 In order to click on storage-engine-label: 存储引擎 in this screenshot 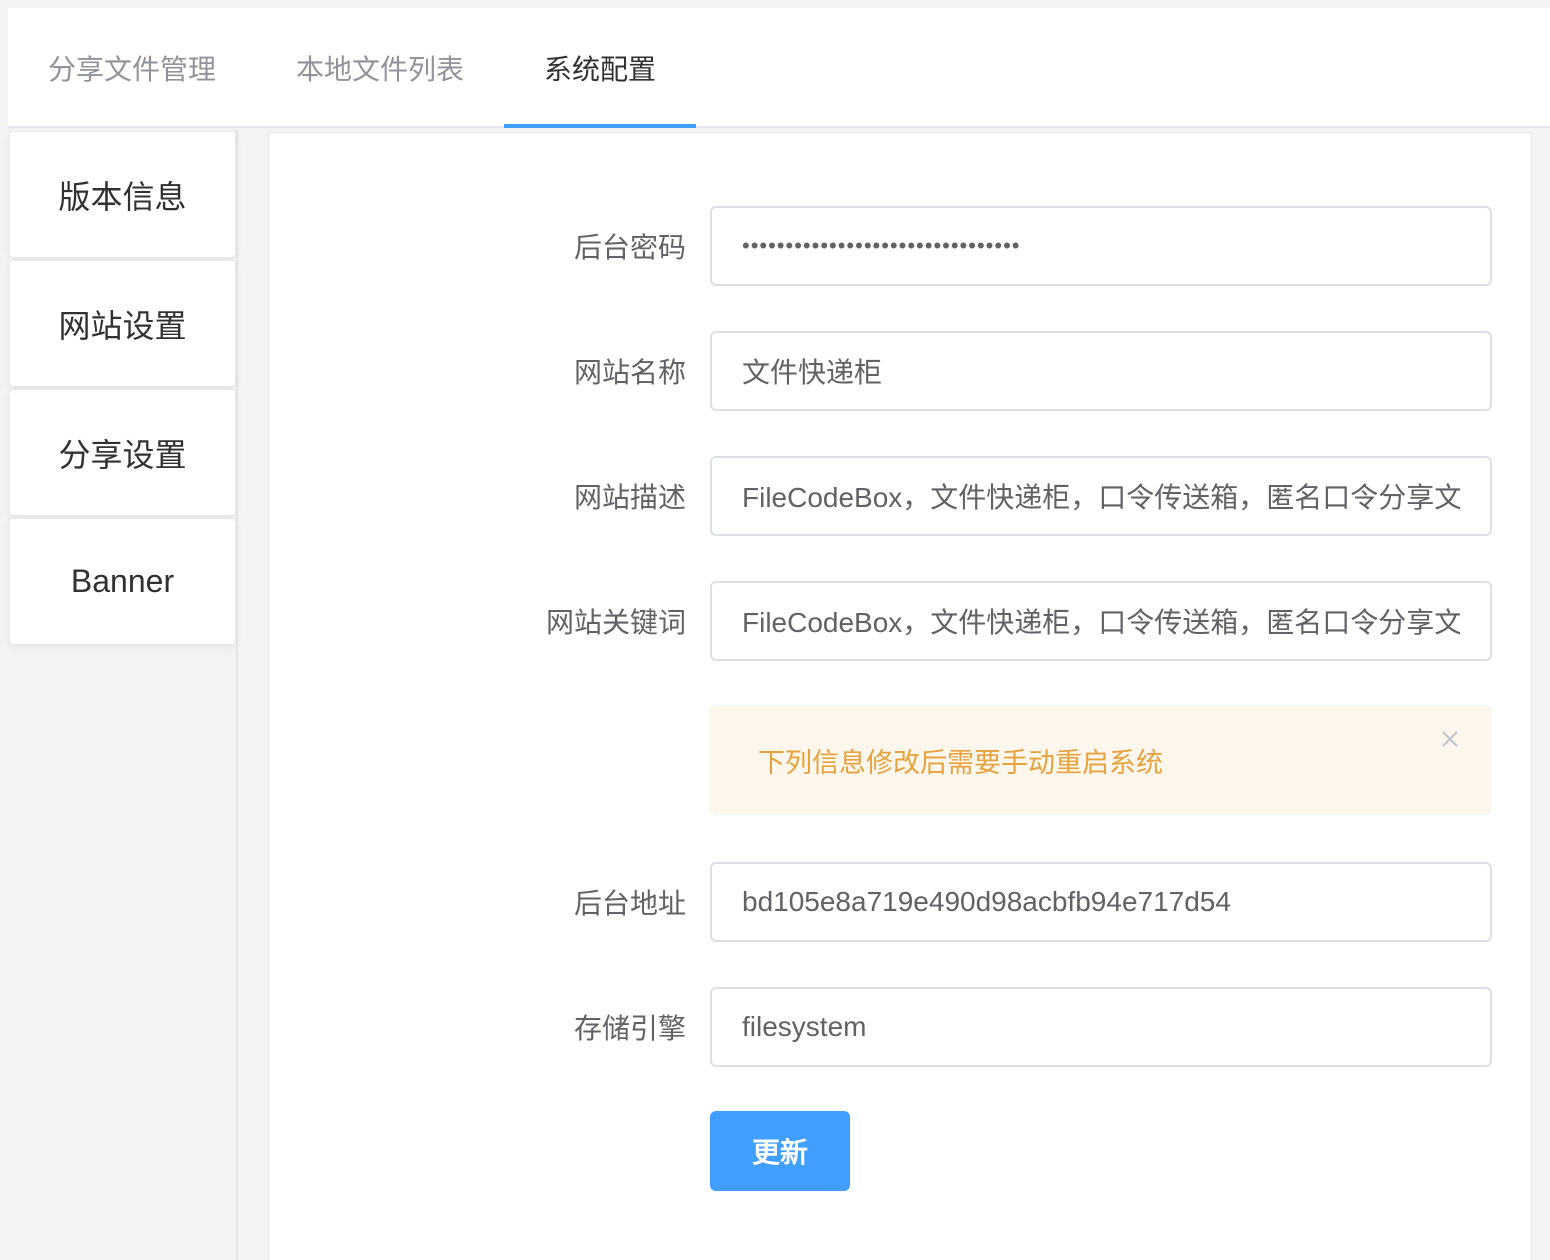, I will do `click(629, 1028)`.